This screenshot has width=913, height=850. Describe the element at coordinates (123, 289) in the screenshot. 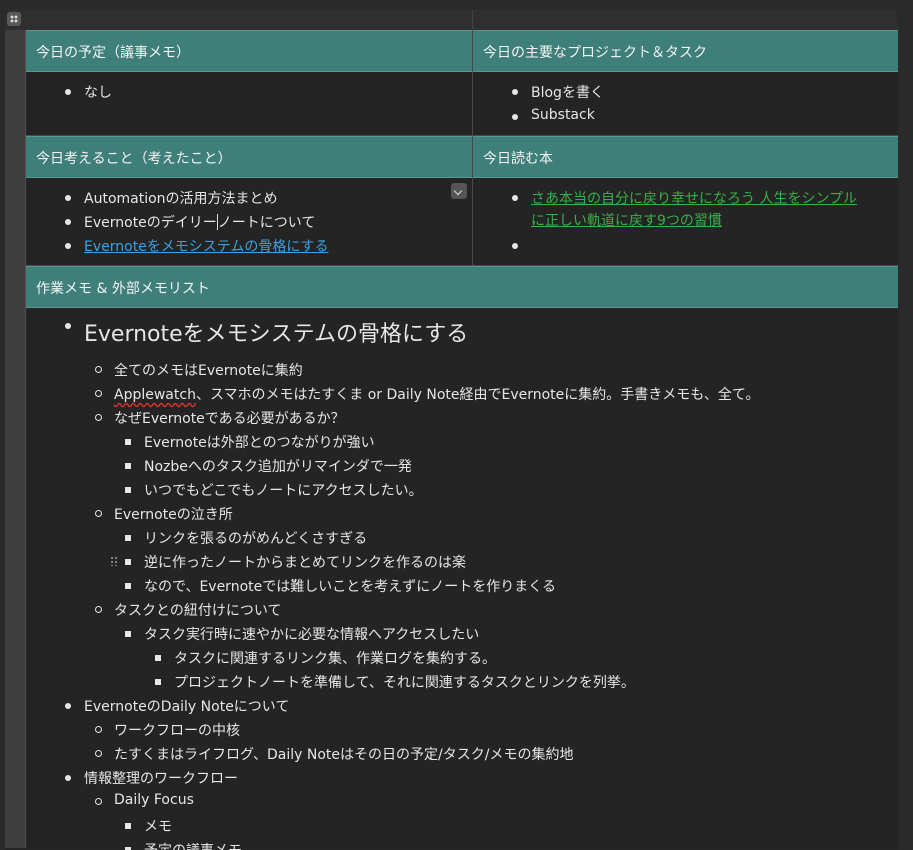

I see `header-worklog-label: 作業メモ & 外部メモリスト` at that location.